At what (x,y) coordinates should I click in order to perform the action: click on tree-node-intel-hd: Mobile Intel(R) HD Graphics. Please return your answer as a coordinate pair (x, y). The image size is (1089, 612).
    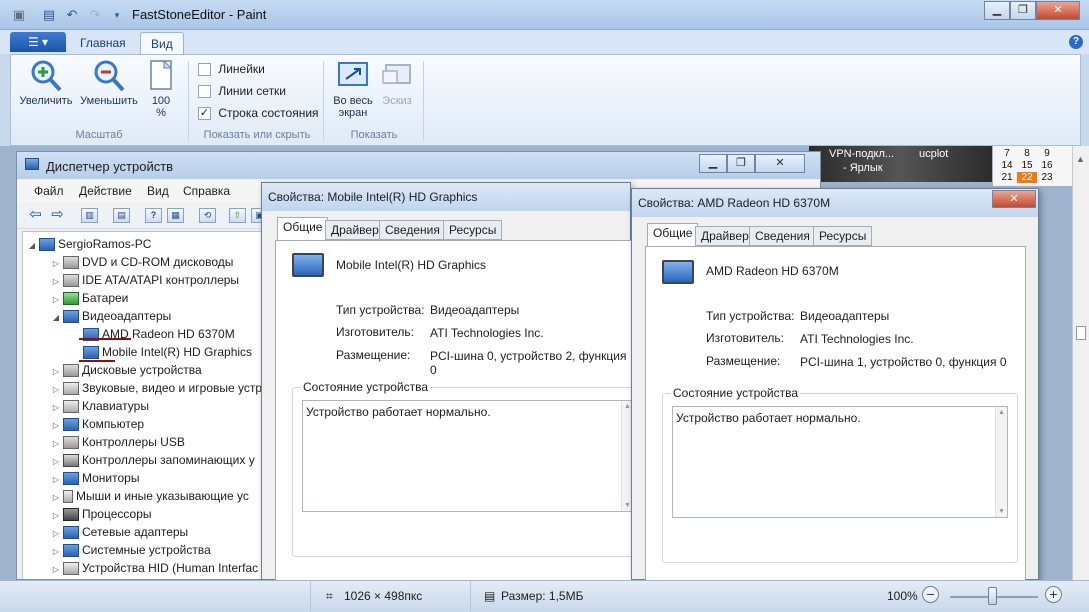
    Looking at the image, I should click on (161, 352).